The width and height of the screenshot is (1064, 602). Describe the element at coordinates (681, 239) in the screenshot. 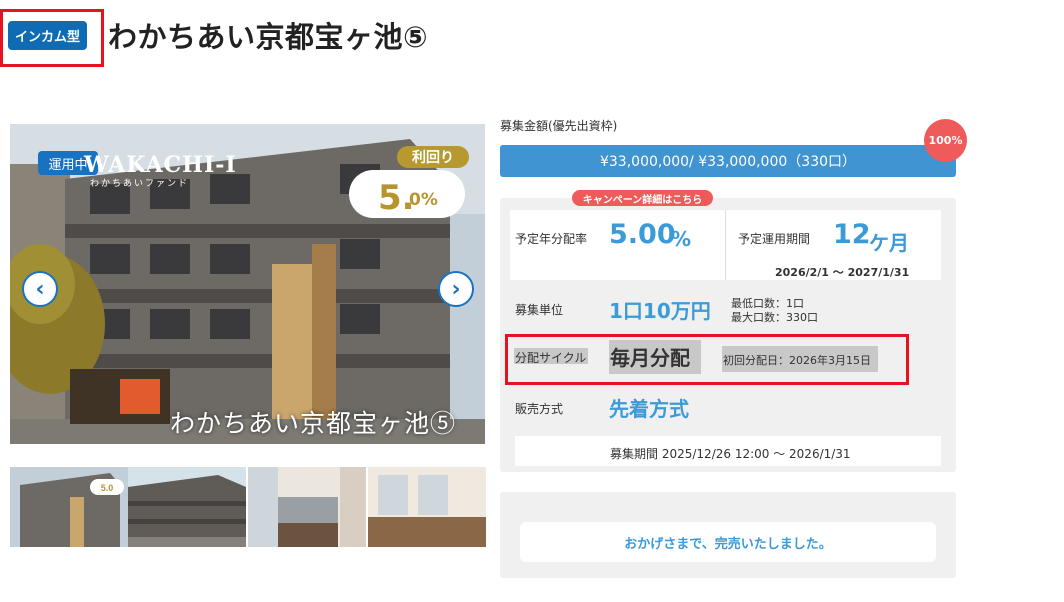

I see `annual-rate-unit: %` at that location.